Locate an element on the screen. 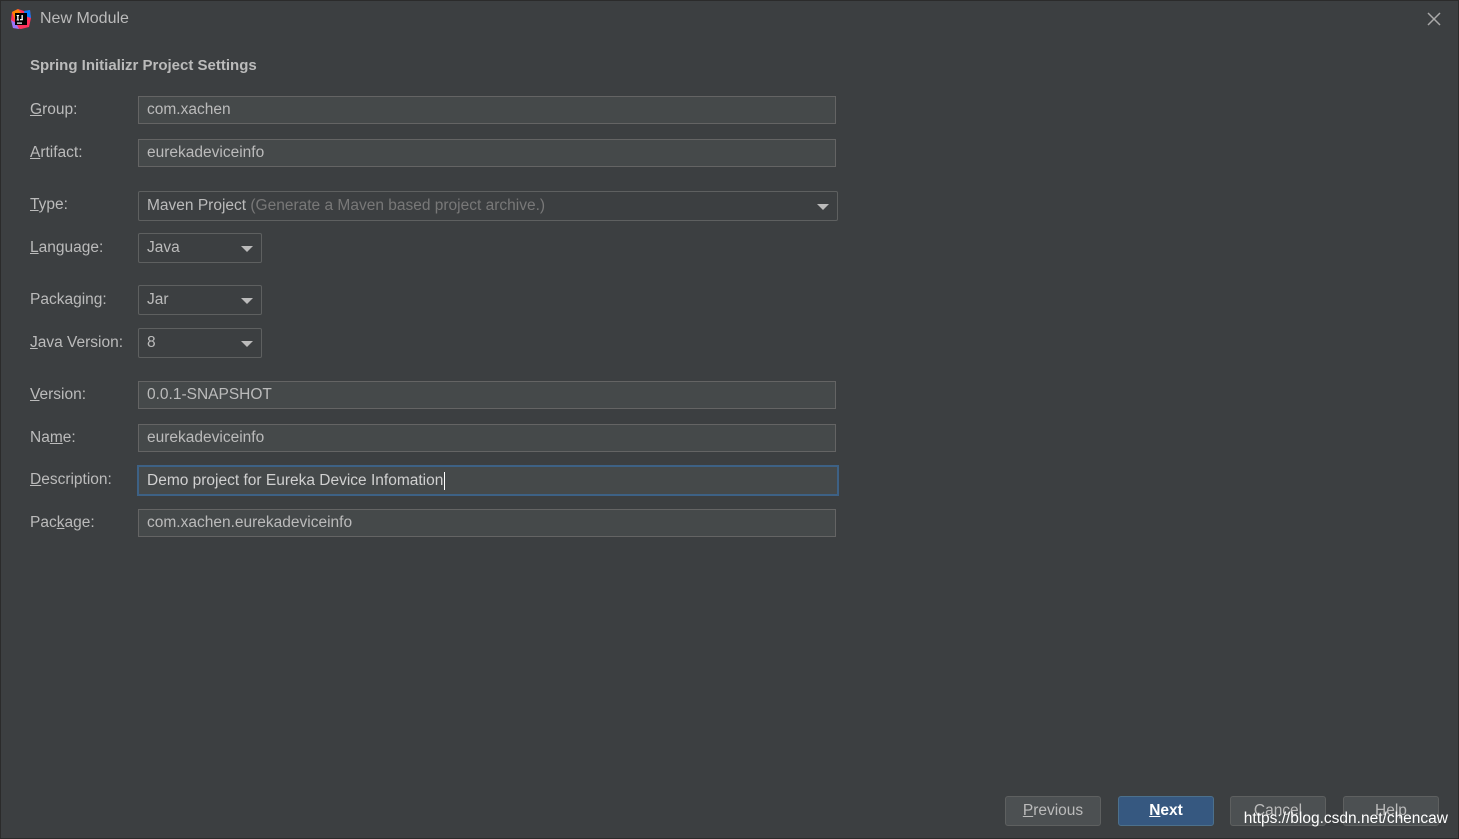  packaging-dropdown: Jar is located at coordinates (200, 300).